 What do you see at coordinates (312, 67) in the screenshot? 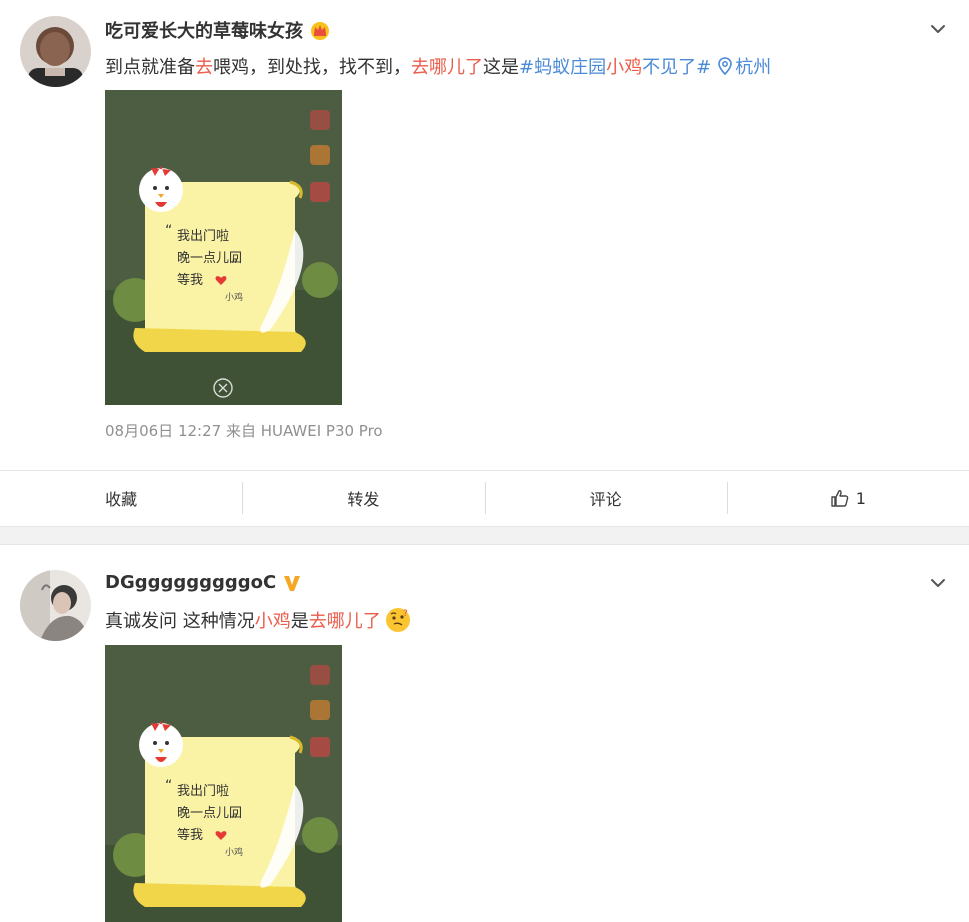
I see `text-segment: 喂鸡，到处找，找不到，` at bounding box center [312, 67].